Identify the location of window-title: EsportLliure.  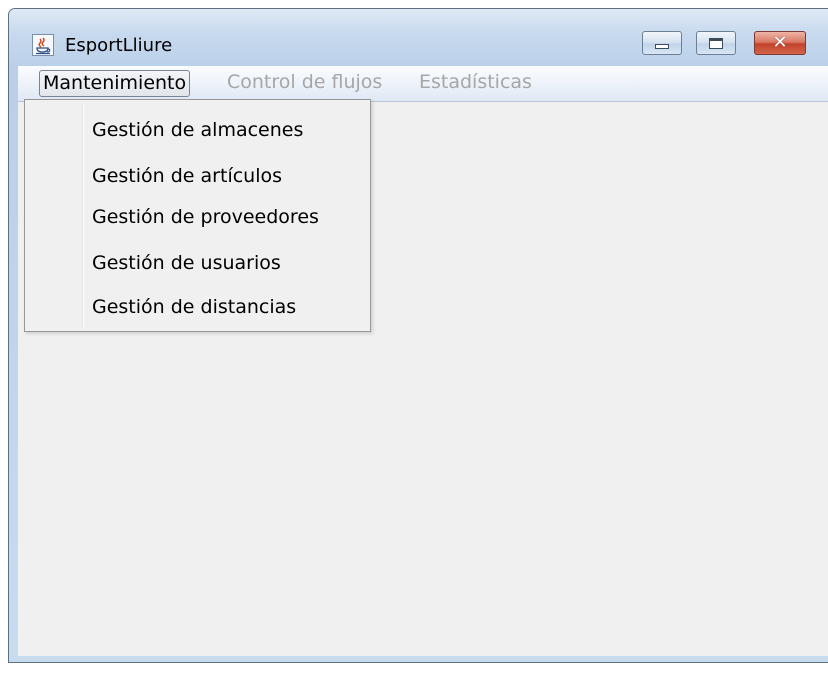
(119, 45).